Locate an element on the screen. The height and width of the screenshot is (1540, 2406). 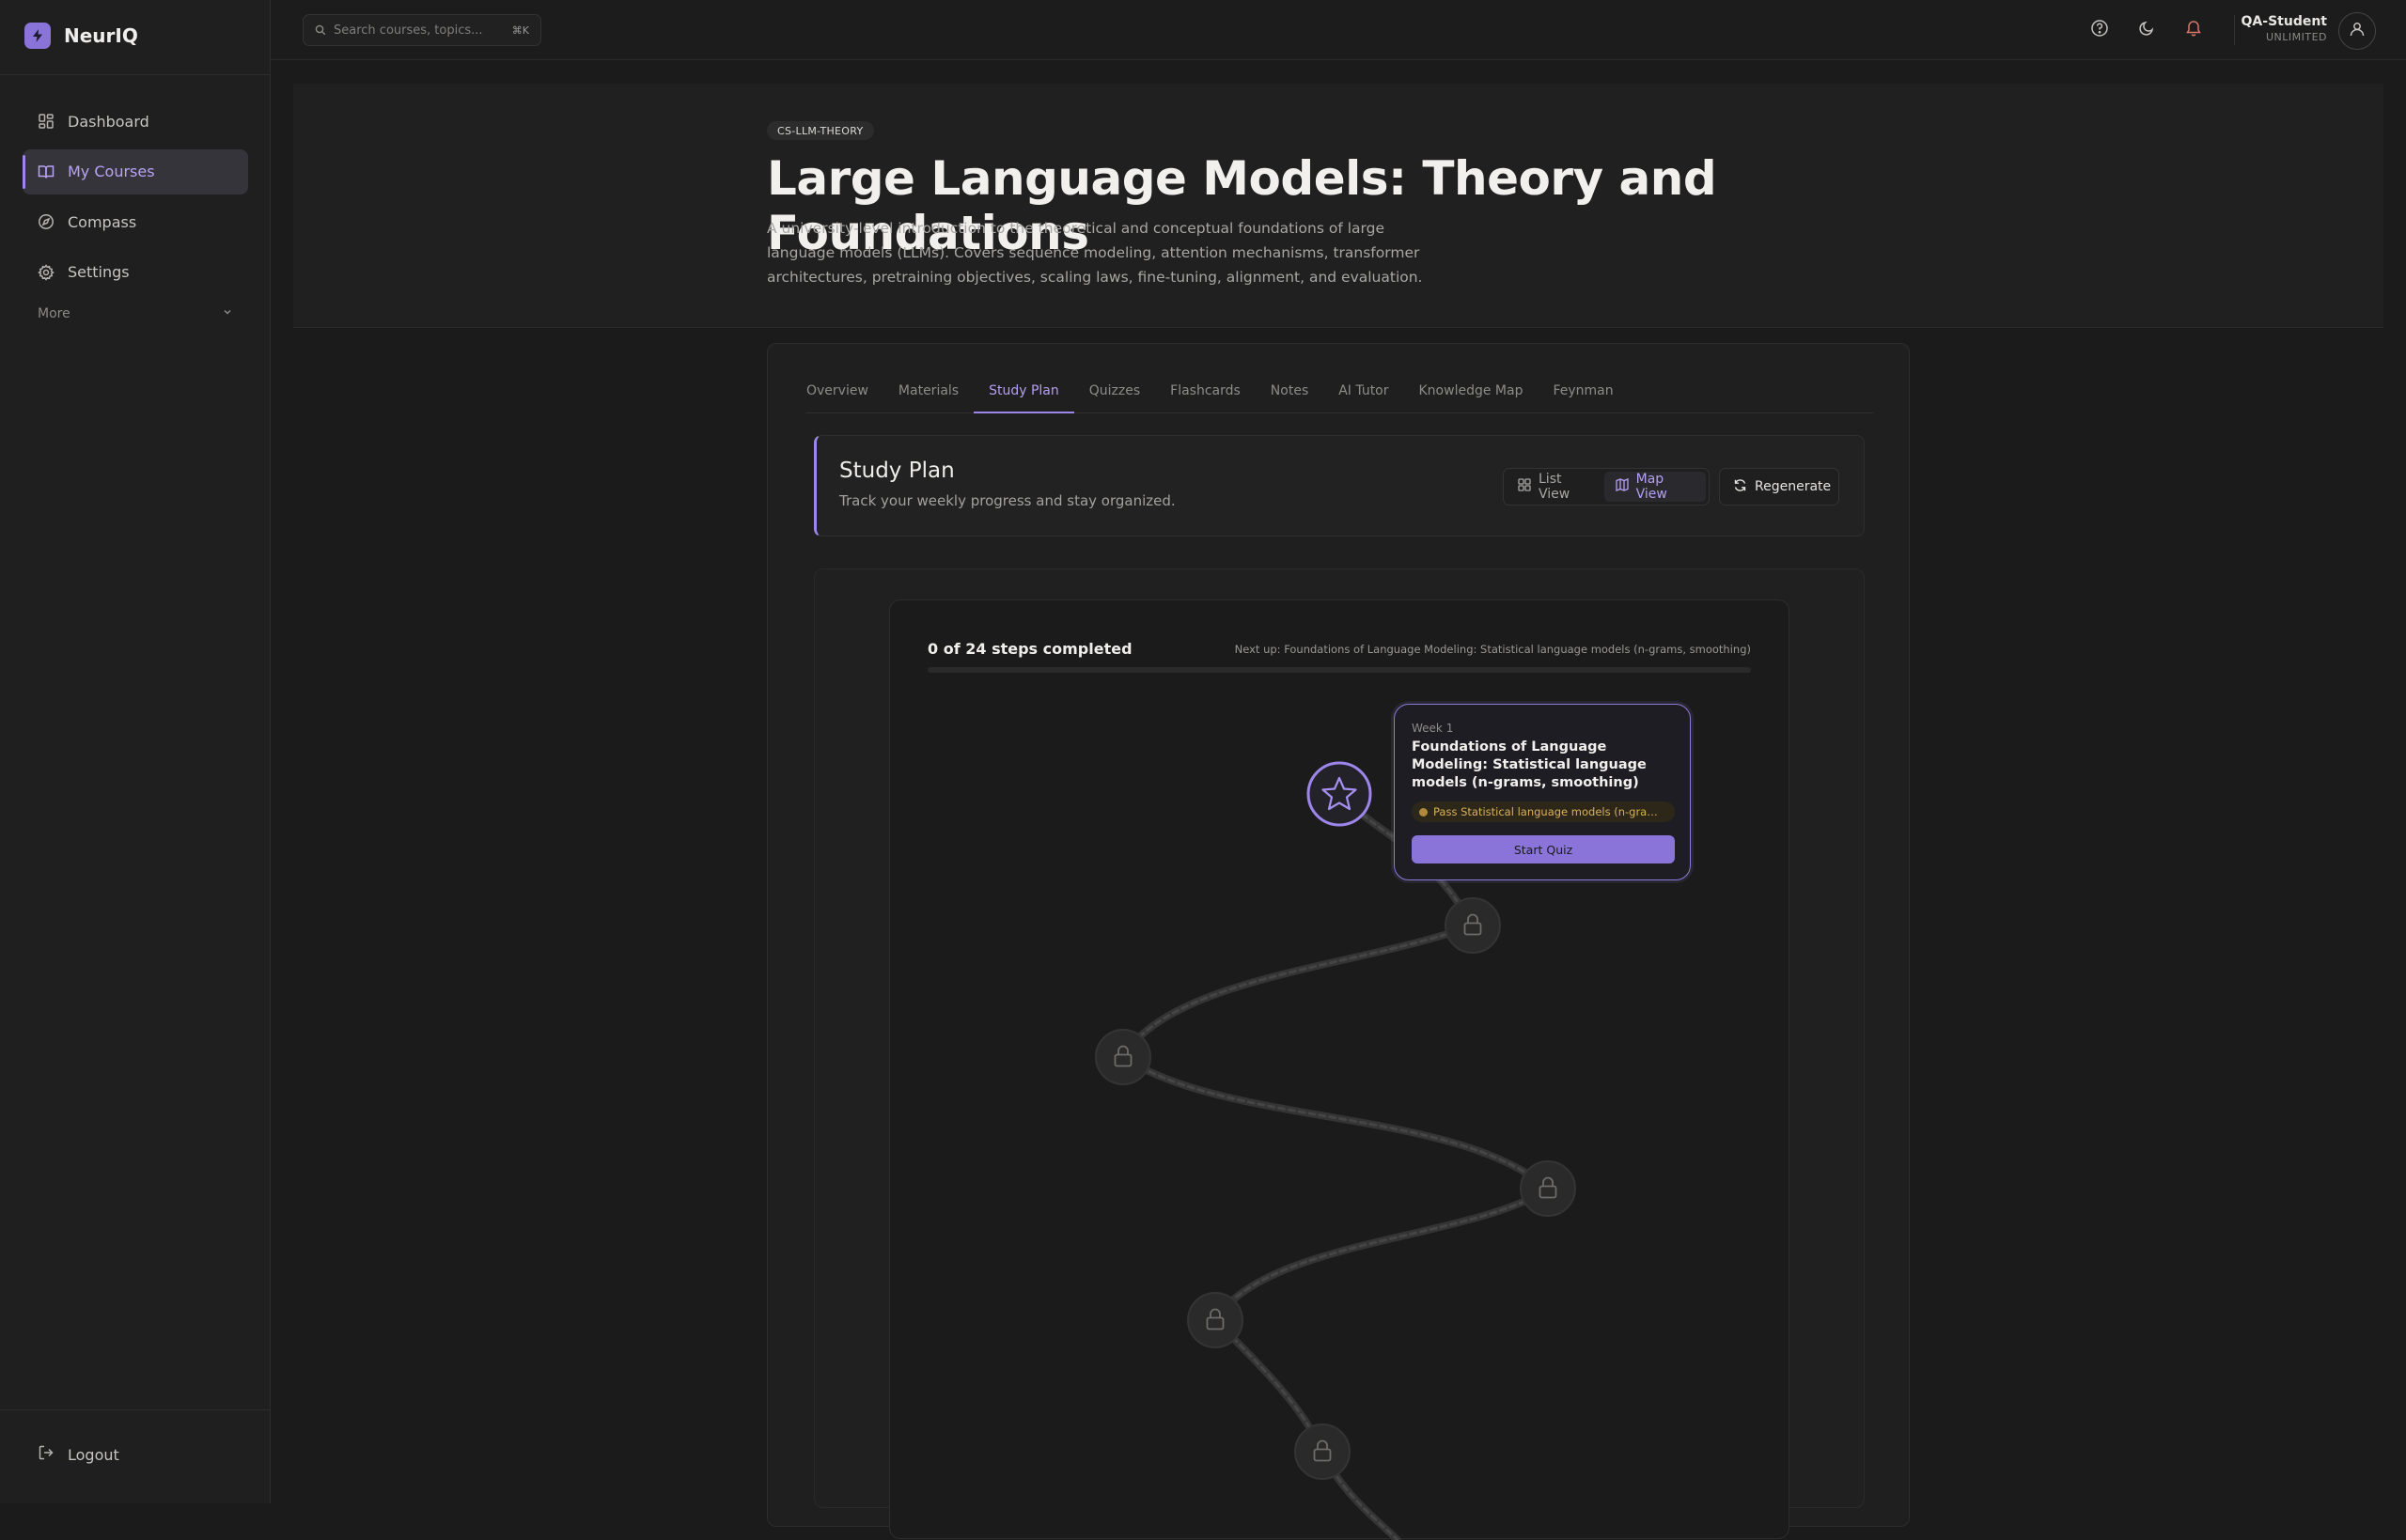
more-label: More is located at coordinates (54, 313).